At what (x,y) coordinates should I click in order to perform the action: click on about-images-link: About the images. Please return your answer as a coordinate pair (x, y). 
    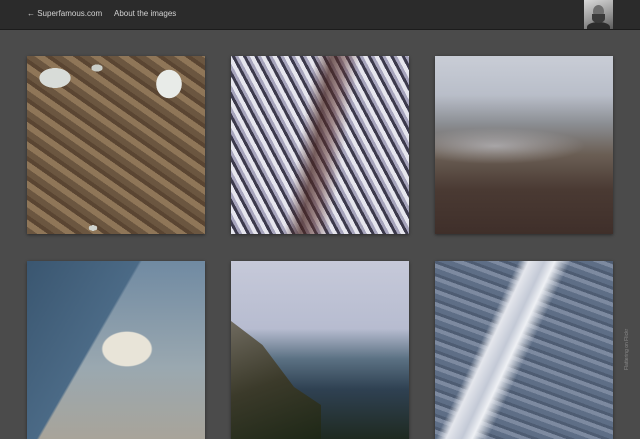
    Looking at the image, I should click on (145, 13).